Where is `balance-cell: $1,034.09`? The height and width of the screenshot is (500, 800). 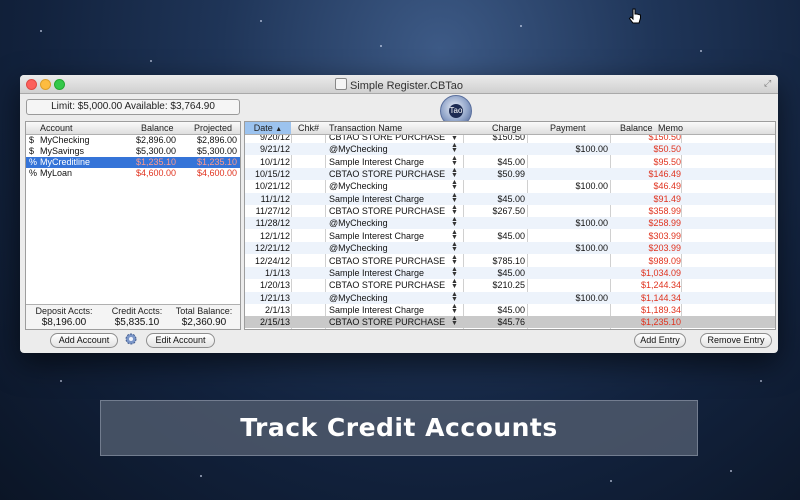
balance-cell: $1,034.09 is located at coordinates (660, 272).